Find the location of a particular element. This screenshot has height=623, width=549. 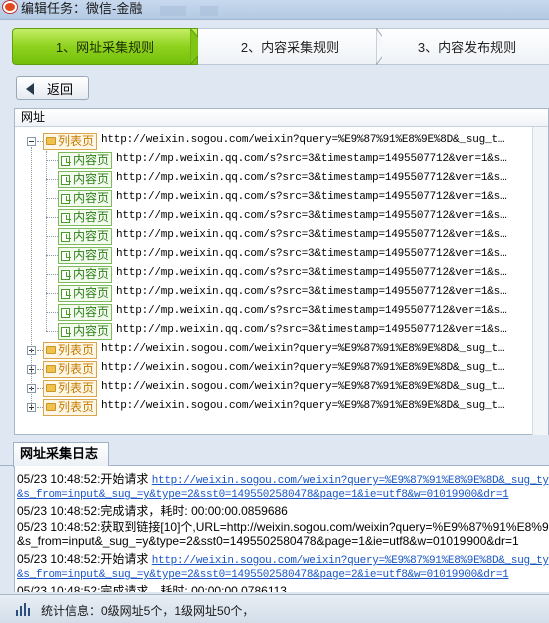

log-line-text: 05/23 10:48:52:开始请求 is located at coordinates (84, 559).